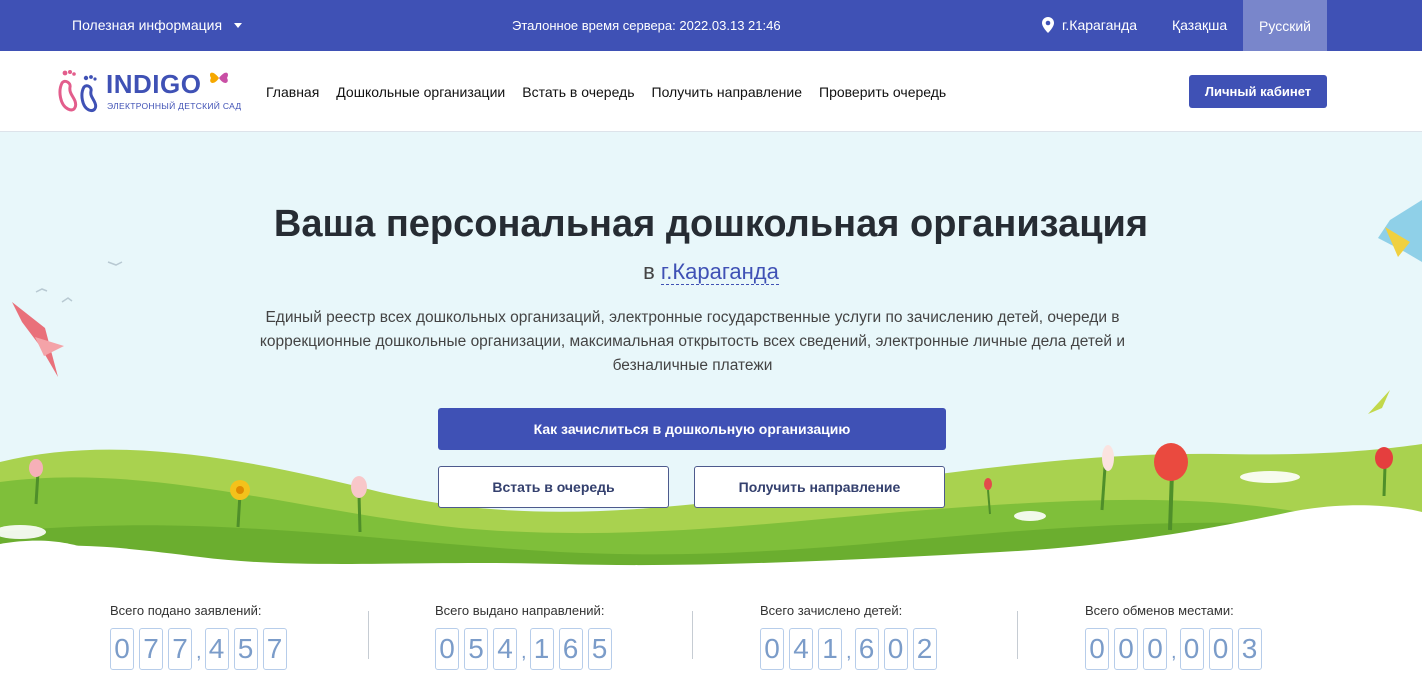 The image size is (1422, 683). I want to click on personal-cabinet-button: Личный кабинет, so click(1258, 91).